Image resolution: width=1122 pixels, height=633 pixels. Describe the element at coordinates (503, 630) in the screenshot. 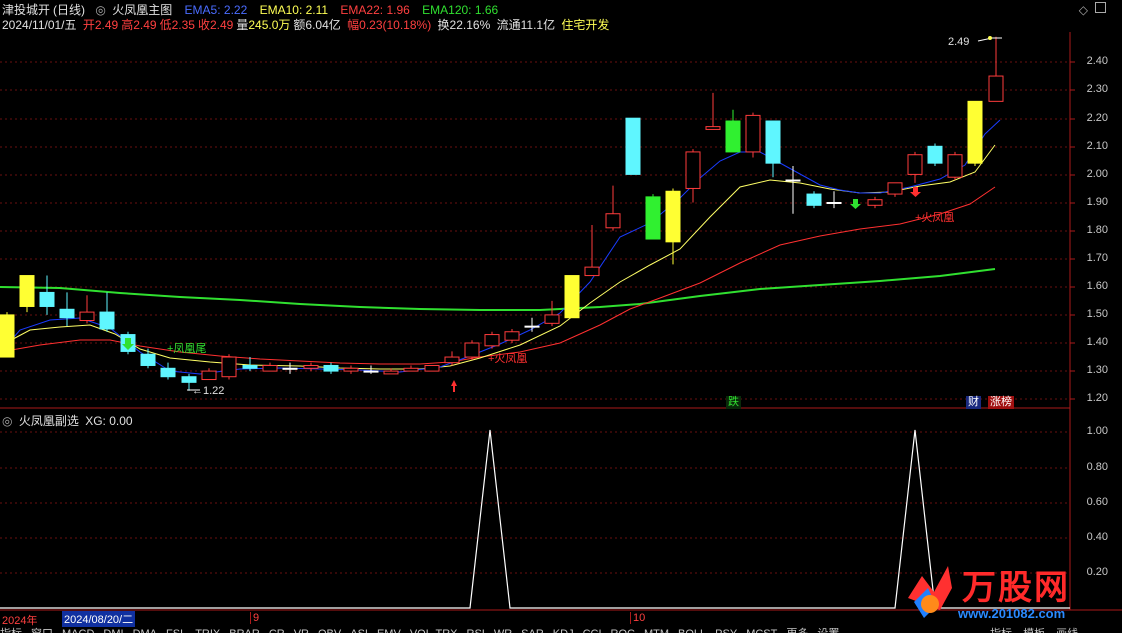

I see `indicator-tab: WR` at that location.